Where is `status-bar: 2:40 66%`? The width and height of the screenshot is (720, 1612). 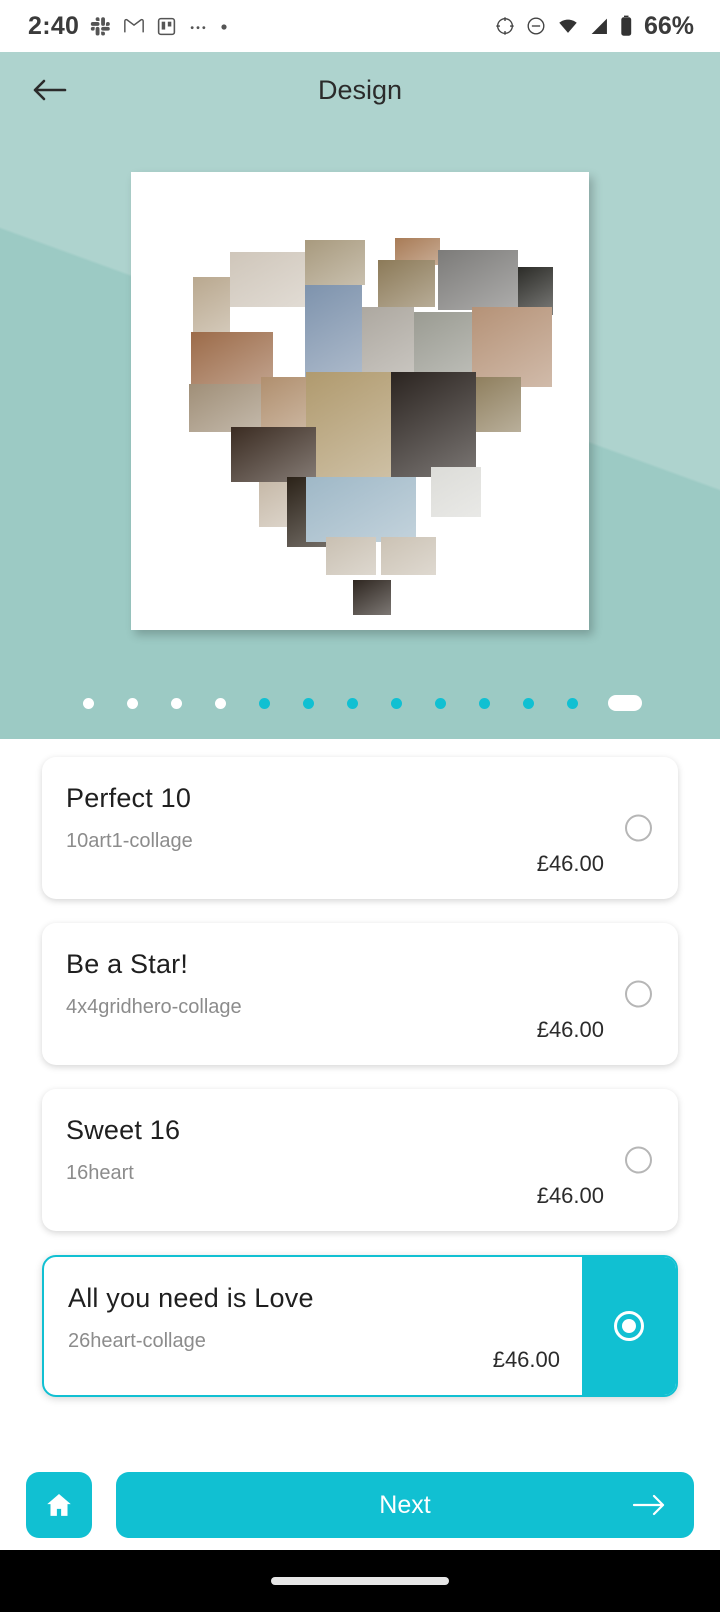
status-bar: 2:40 66% is located at coordinates (360, 26).